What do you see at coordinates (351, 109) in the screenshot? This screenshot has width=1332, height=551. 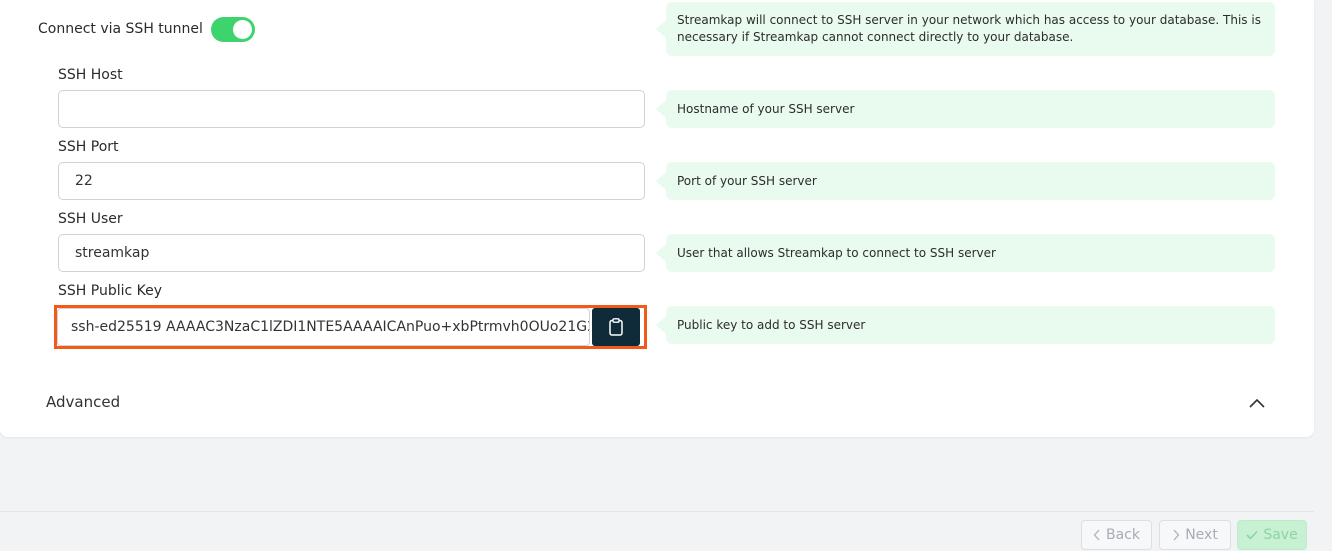 I see `ssh-host-input` at bounding box center [351, 109].